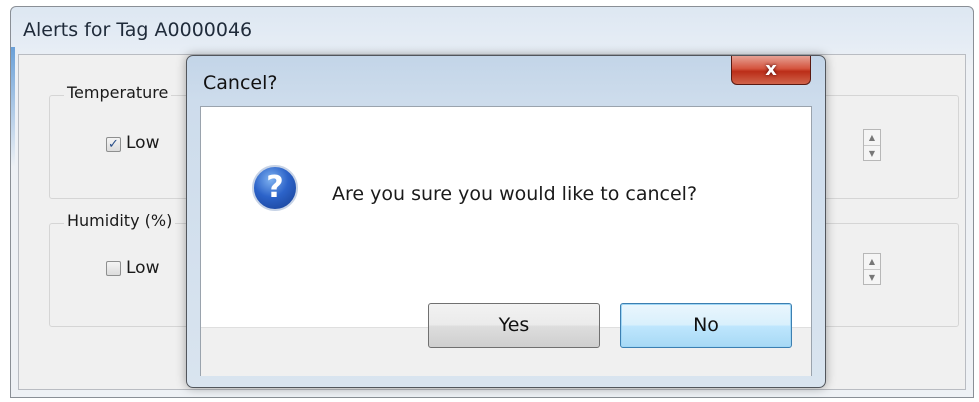 This screenshot has height=402, width=979. What do you see at coordinates (113, 268) in the screenshot?
I see `humidity-low-checkbox` at bounding box center [113, 268].